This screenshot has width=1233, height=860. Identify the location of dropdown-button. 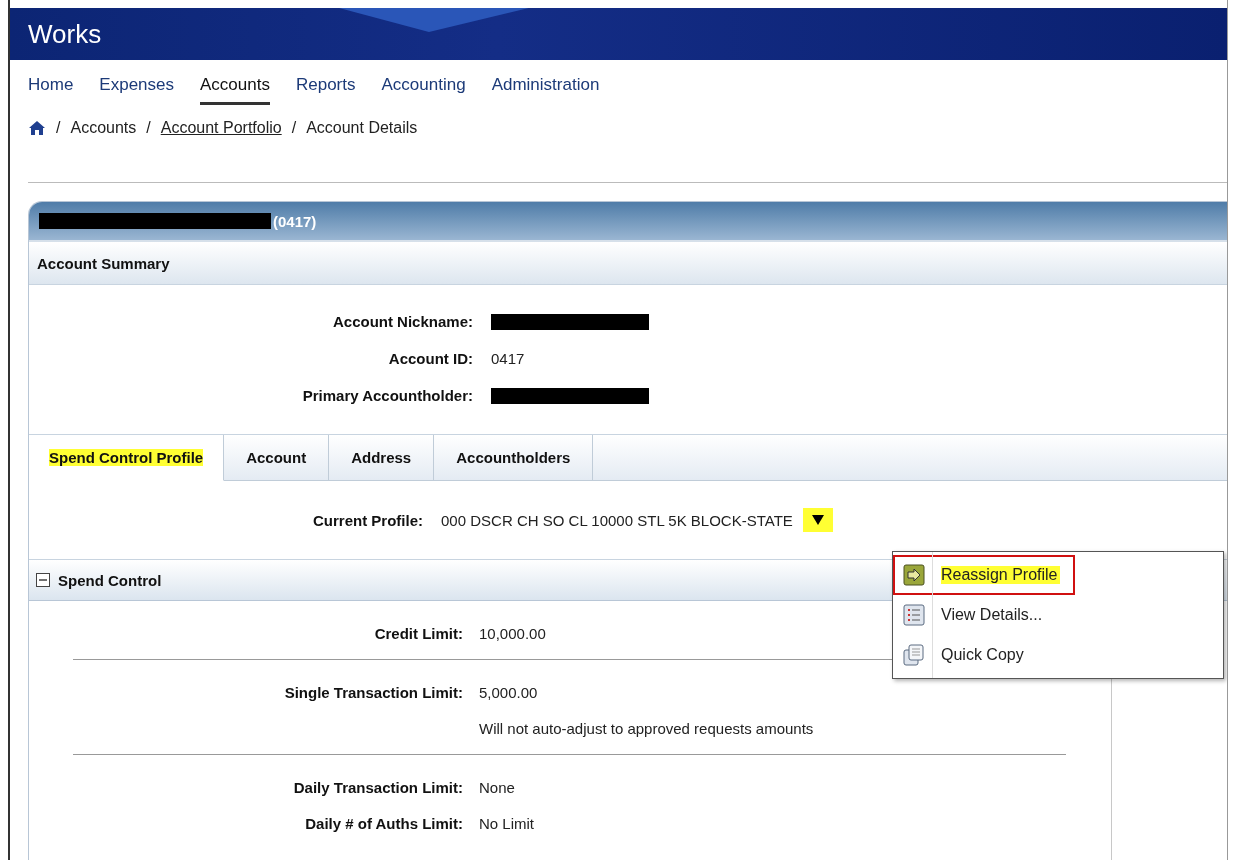
(817, 520).